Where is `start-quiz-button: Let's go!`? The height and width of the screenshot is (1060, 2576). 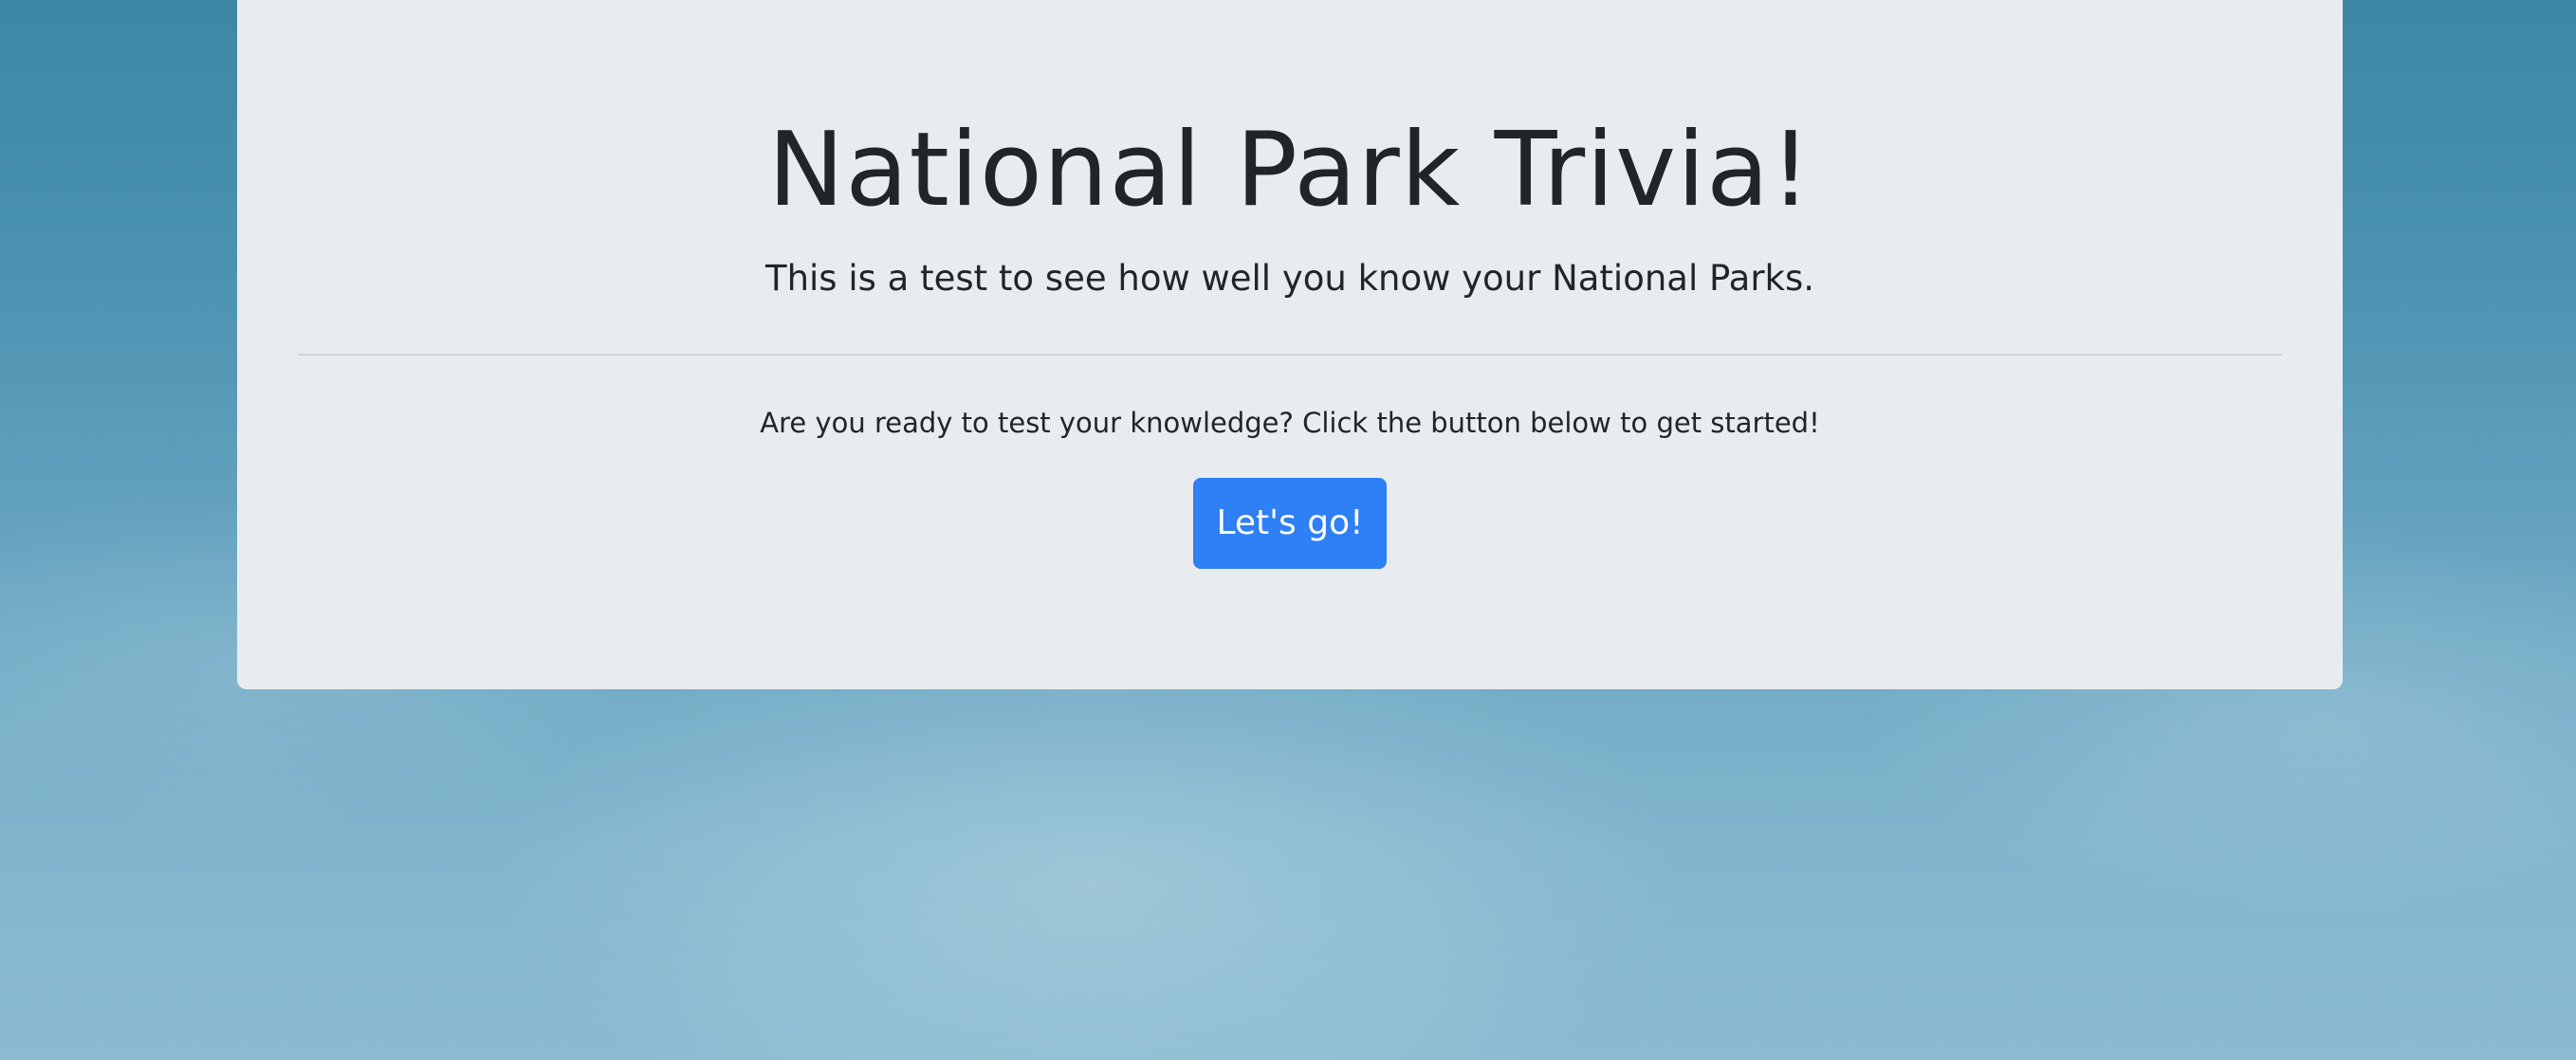 start-quiz-button: Let's go! is located at coordinates (1290, 524).